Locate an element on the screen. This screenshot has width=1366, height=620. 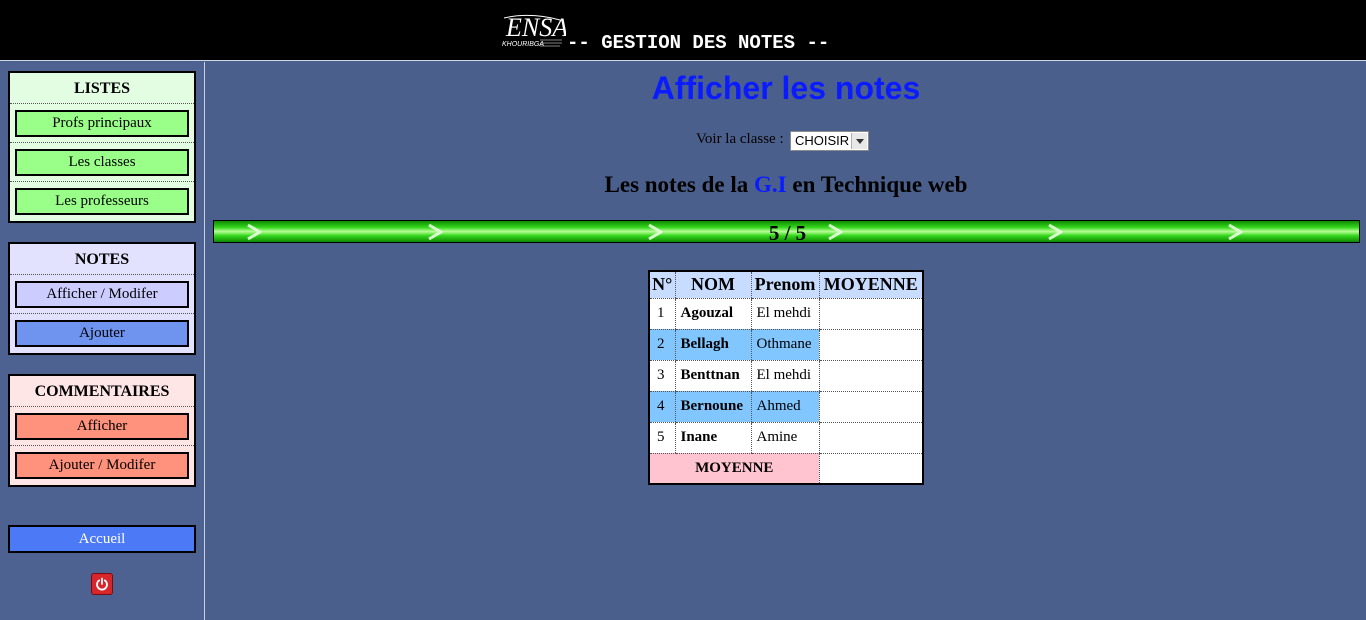
row-prenom: Ahmed is located at coordinates (784, 407).